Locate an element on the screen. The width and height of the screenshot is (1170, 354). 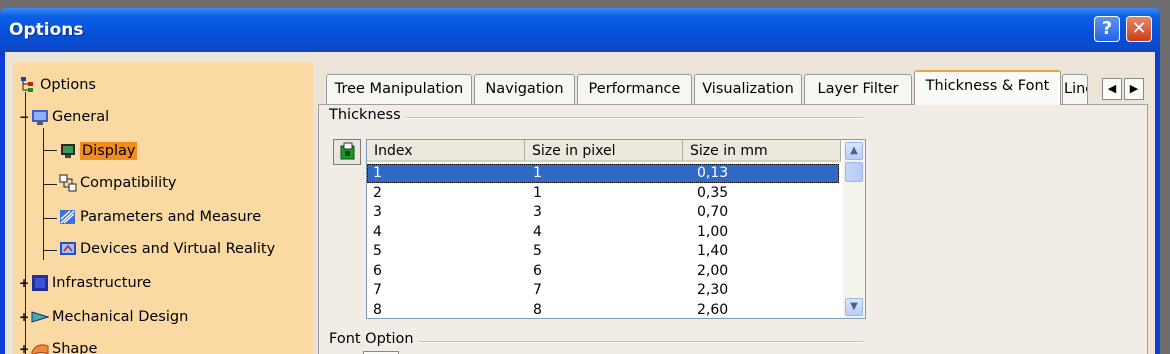
tab-scroll-right-icon: ▶ is located at coordinates (1134, 89).